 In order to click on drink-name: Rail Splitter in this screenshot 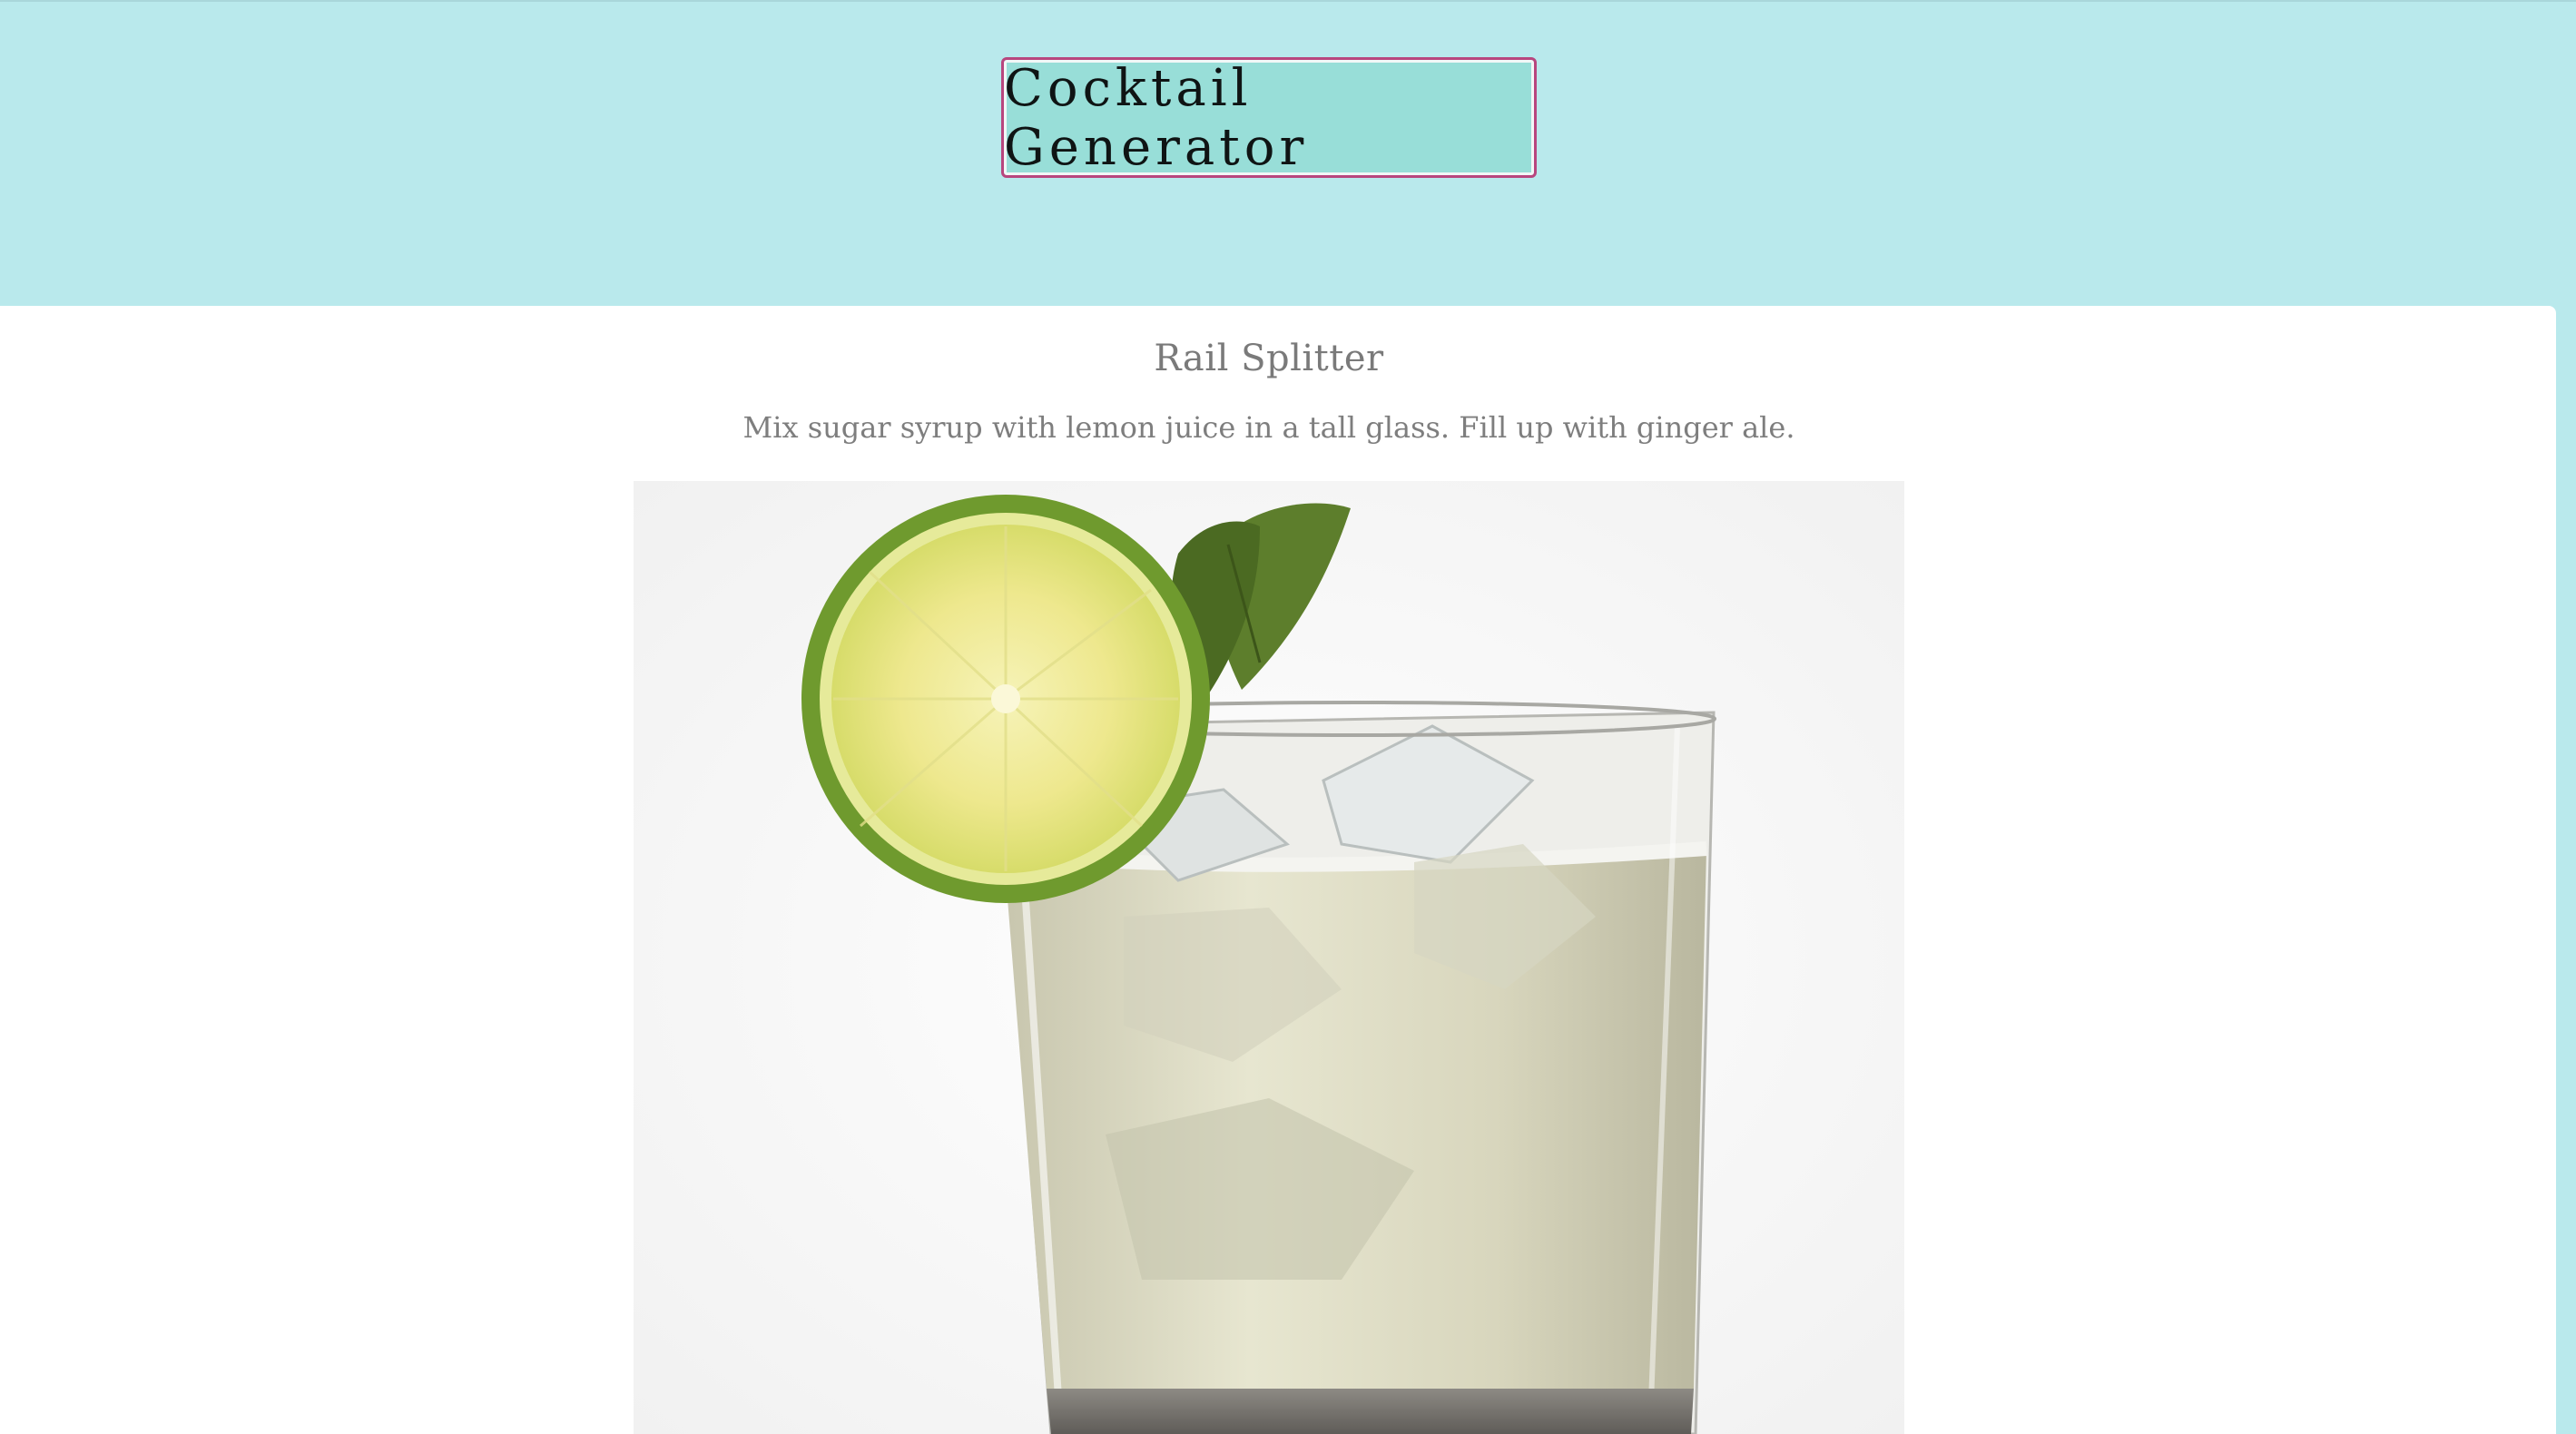, I will do `click(1269, 359)`.